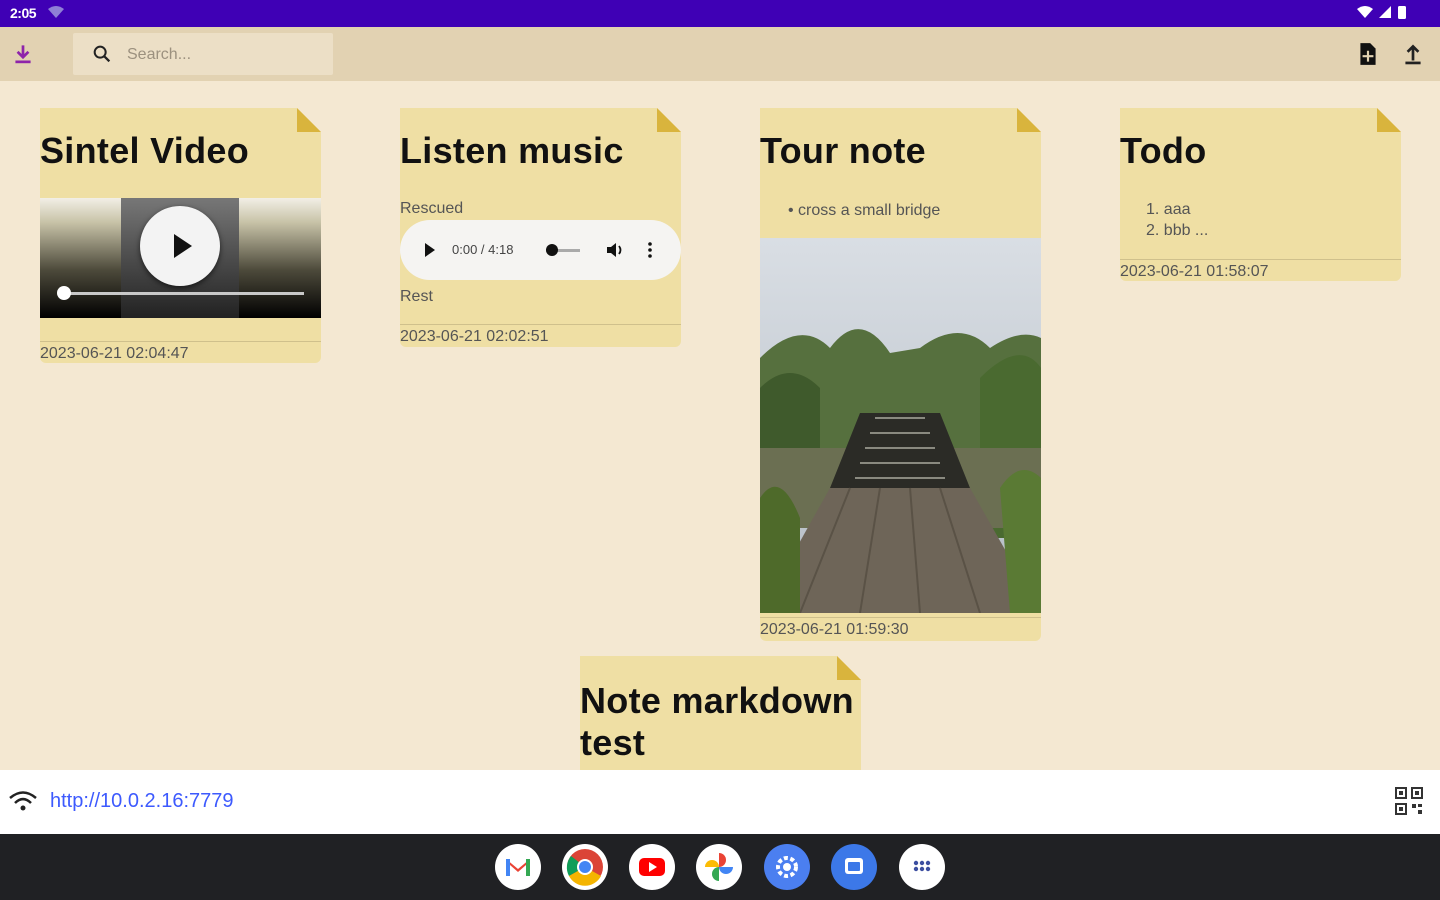 The height and width of the screenshot is (900, 1440). What do you see at coordinates (615, 250) in the screenshot?
I see `volume-icon` at bounding box center [615, 250].